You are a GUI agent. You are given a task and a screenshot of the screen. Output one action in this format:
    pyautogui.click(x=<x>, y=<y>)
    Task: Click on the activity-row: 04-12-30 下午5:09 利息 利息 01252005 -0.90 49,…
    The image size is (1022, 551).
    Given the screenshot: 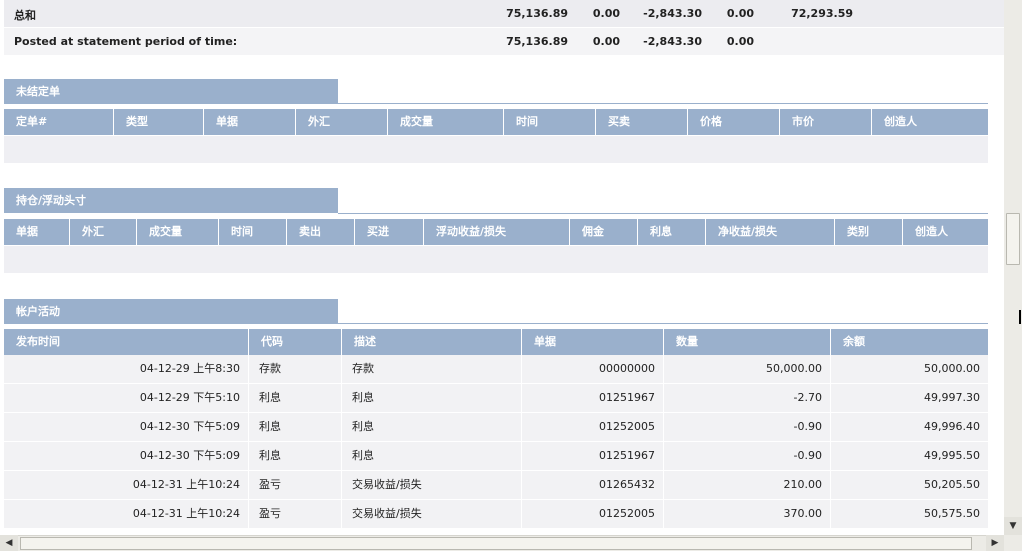 What is the action you would take?
    pyautogui.click(x=496, y=427)
    